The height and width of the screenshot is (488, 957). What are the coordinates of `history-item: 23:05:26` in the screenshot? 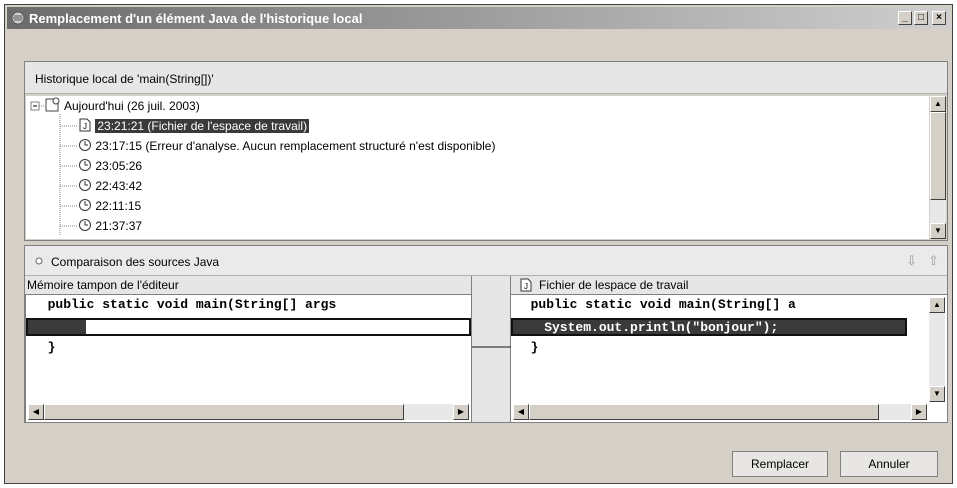 It's located at (110, 166).